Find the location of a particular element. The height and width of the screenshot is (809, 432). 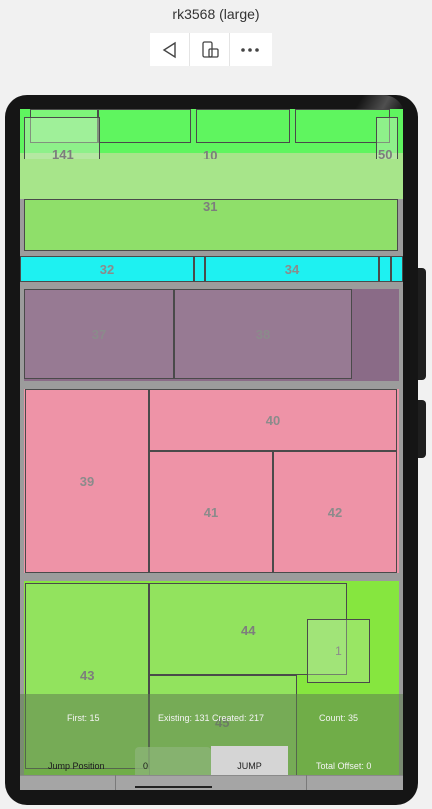

cell-1: 1 is located at coordinates (338, 651).